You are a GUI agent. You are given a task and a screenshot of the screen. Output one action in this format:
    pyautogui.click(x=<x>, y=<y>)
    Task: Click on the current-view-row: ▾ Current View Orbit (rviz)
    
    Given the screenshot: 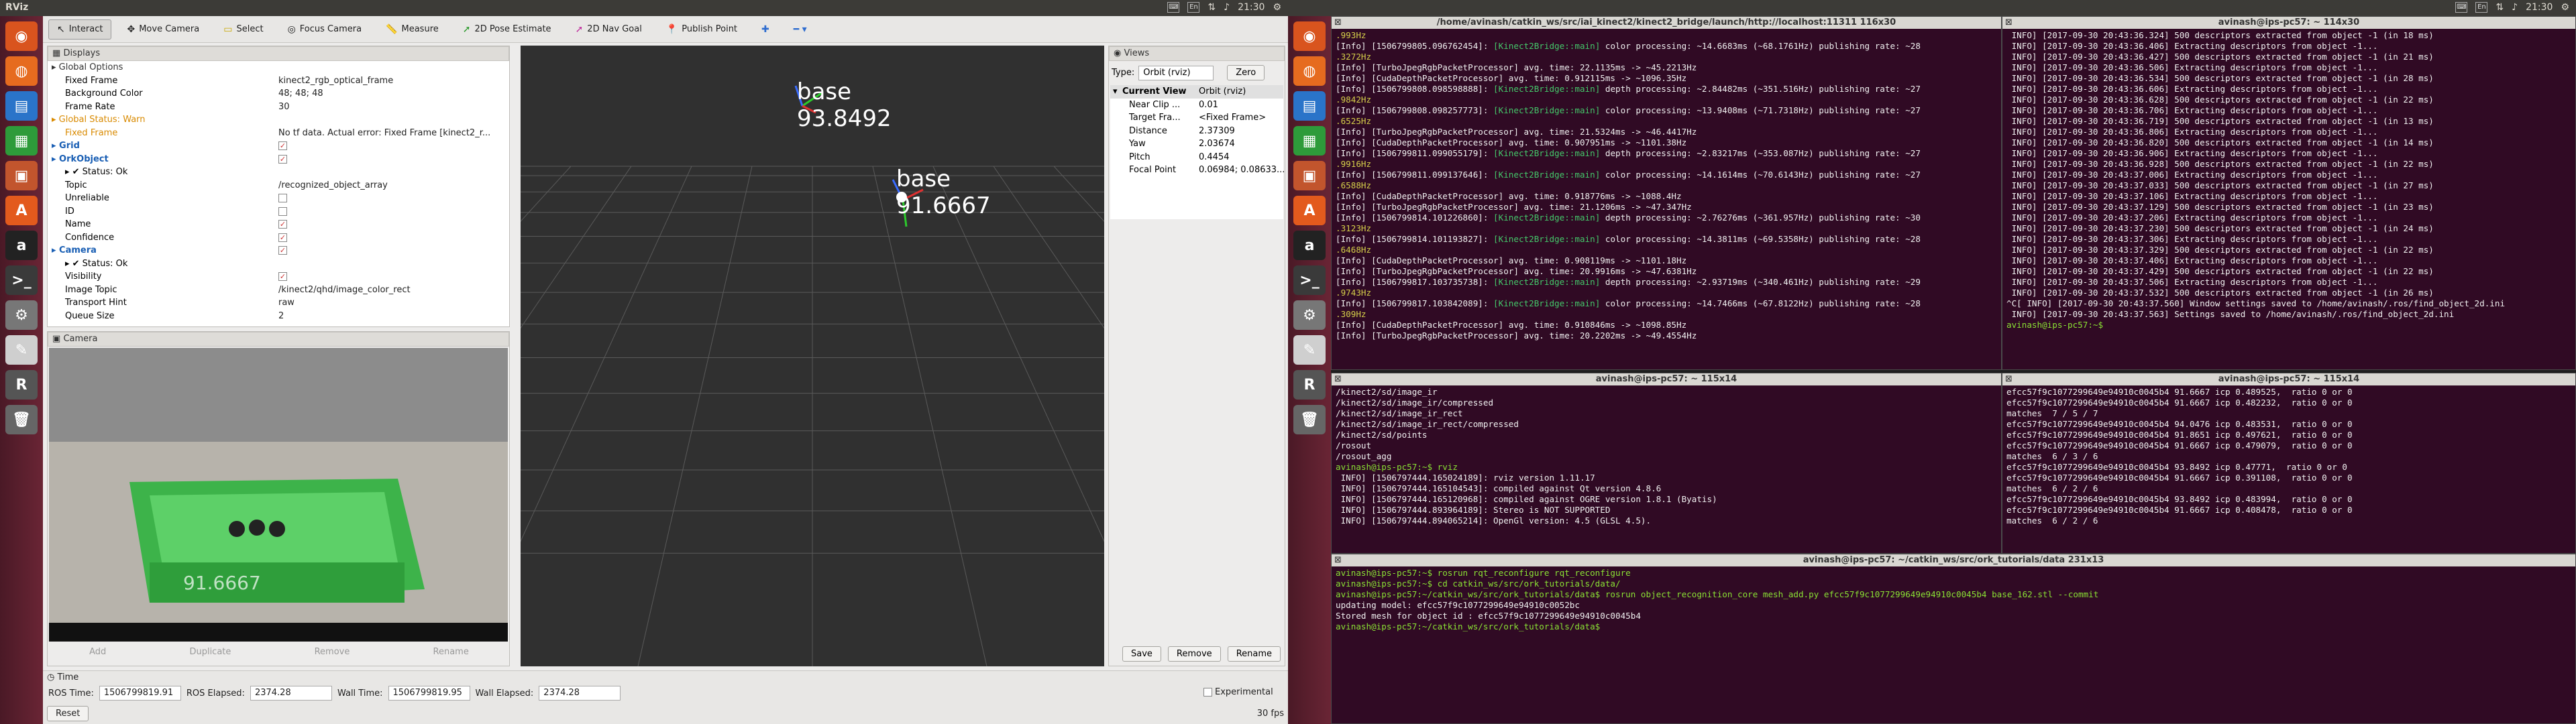 What is the action you would take?
    pyautogui.click(x=1196, y=92)
    